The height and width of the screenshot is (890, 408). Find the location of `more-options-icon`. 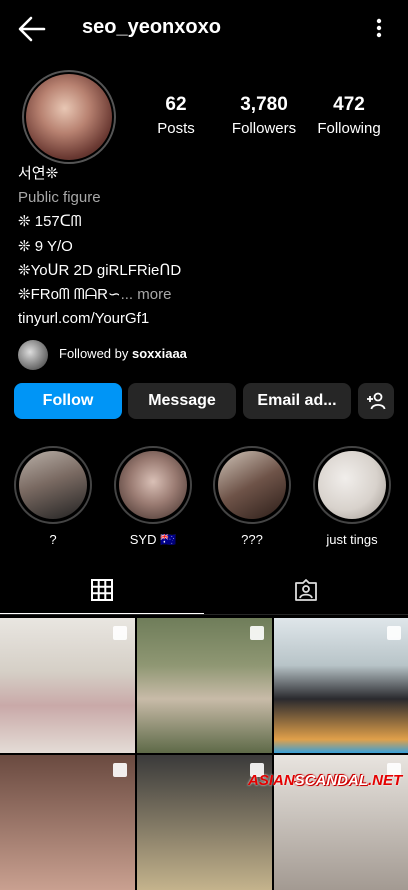

more-options-icon is located at coordinates (379, 28).